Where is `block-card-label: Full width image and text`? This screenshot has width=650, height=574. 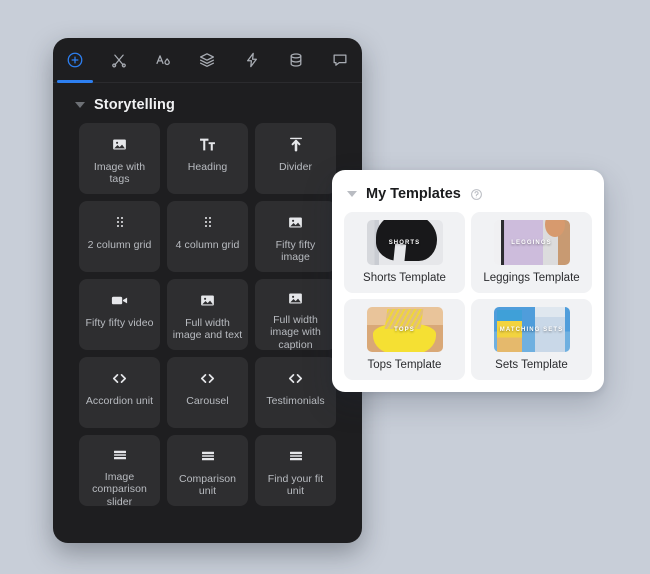 block-card-label: Full width image and text is located at coordinates (207, 329).